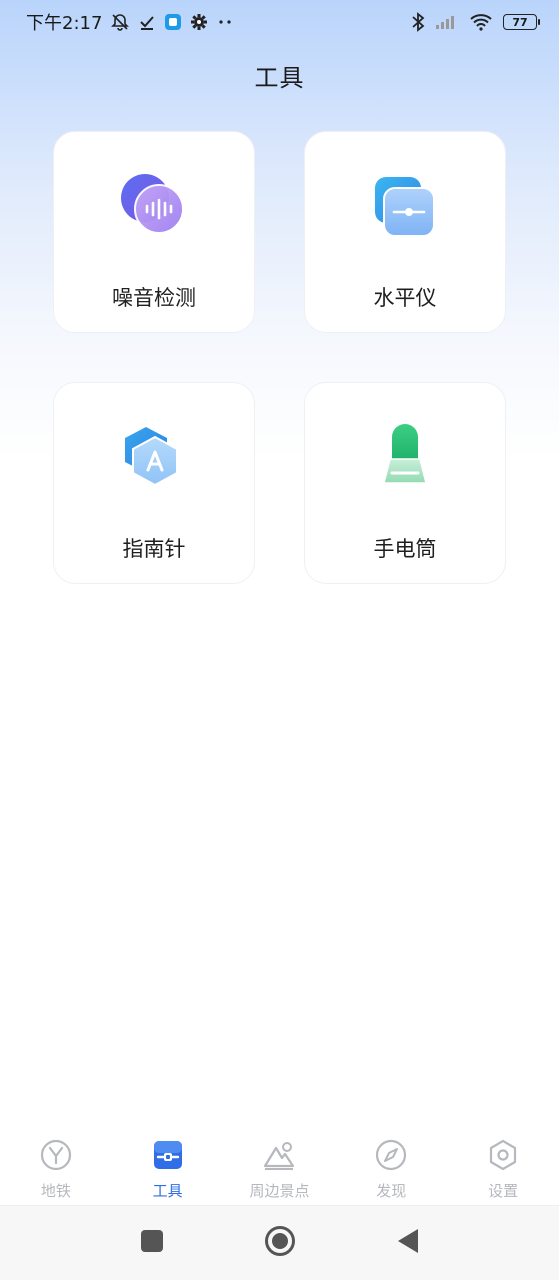 This screenshot has width=559, height=1280. Describe the element at coordinates (391, 1191) in the screenshot. I see `nav-label: 发现` at that location.